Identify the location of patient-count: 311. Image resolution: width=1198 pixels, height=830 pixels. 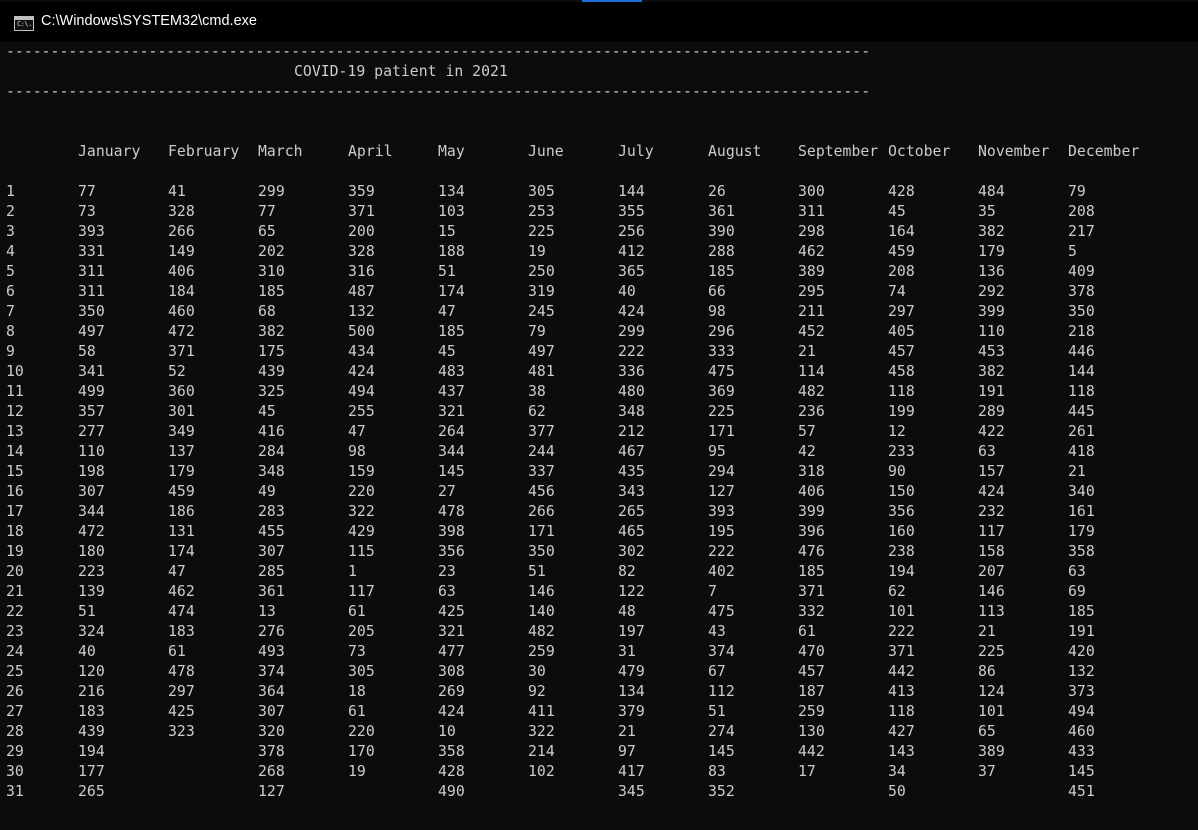
(91, 291).